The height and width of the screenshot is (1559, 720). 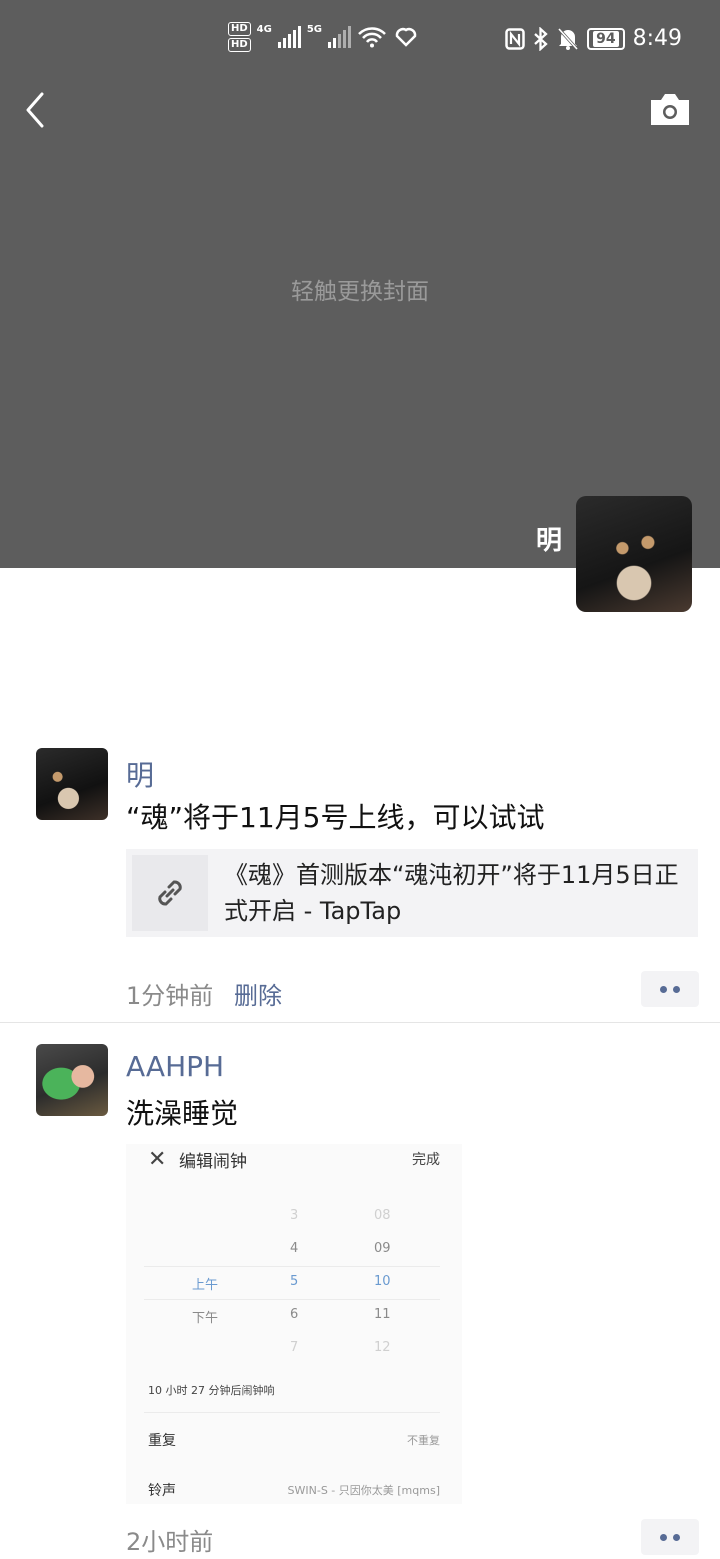 I want to click on network-type-1: 4G, so click(x=264, y=29).